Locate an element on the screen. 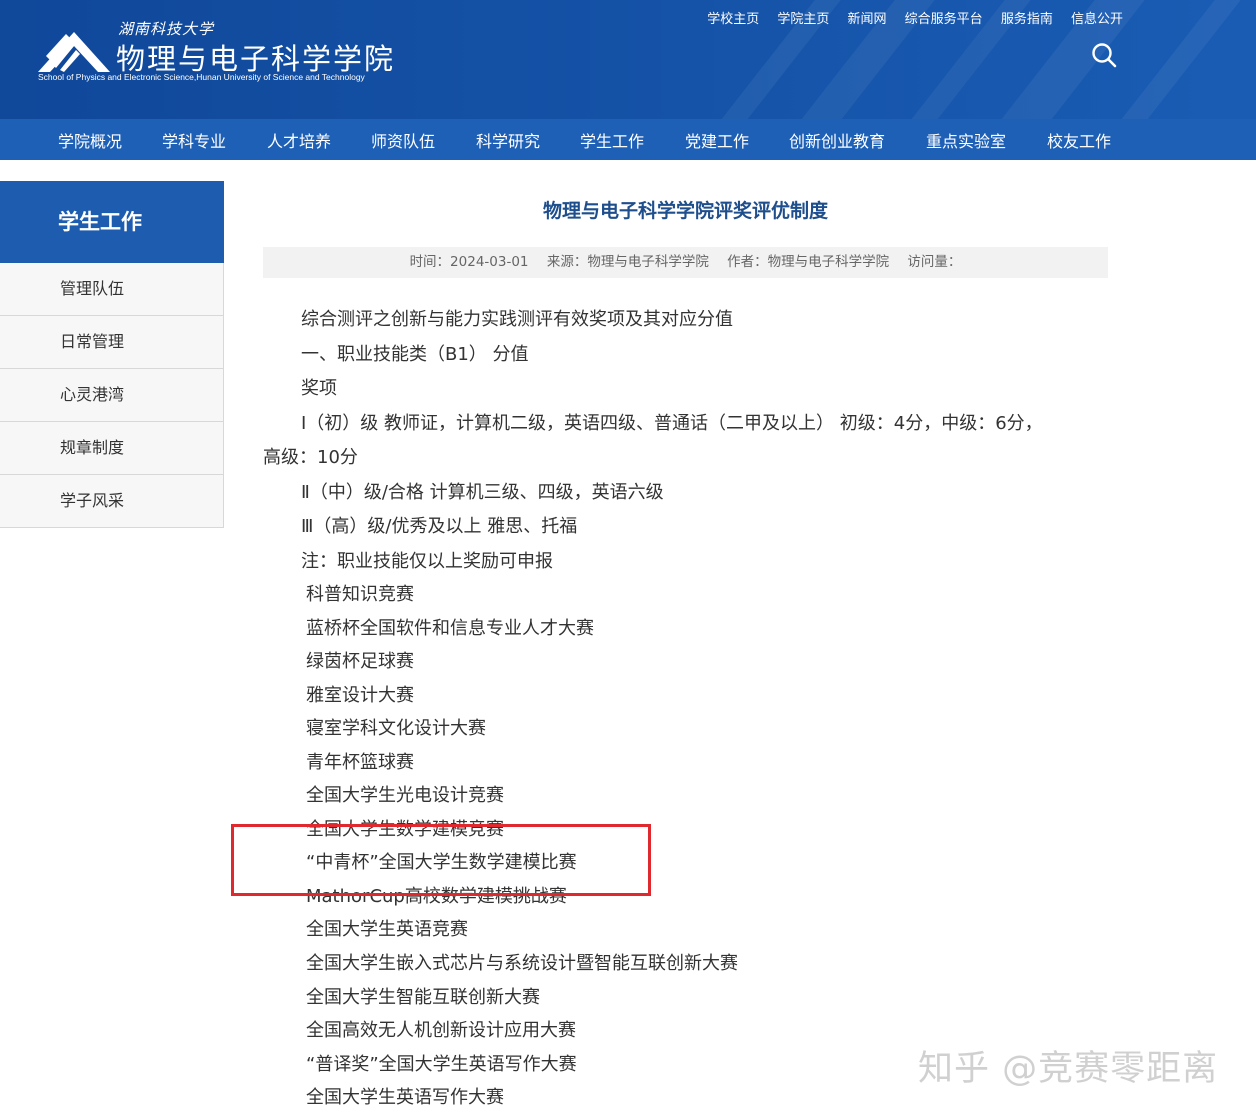  nav-item-innovation: 创新创业教育 is located at coordinates (837, 139).